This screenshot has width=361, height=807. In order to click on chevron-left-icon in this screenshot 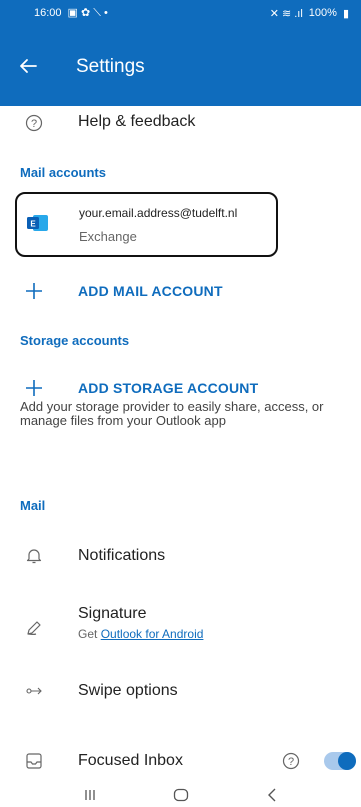, I will do `click(272, 795)`.